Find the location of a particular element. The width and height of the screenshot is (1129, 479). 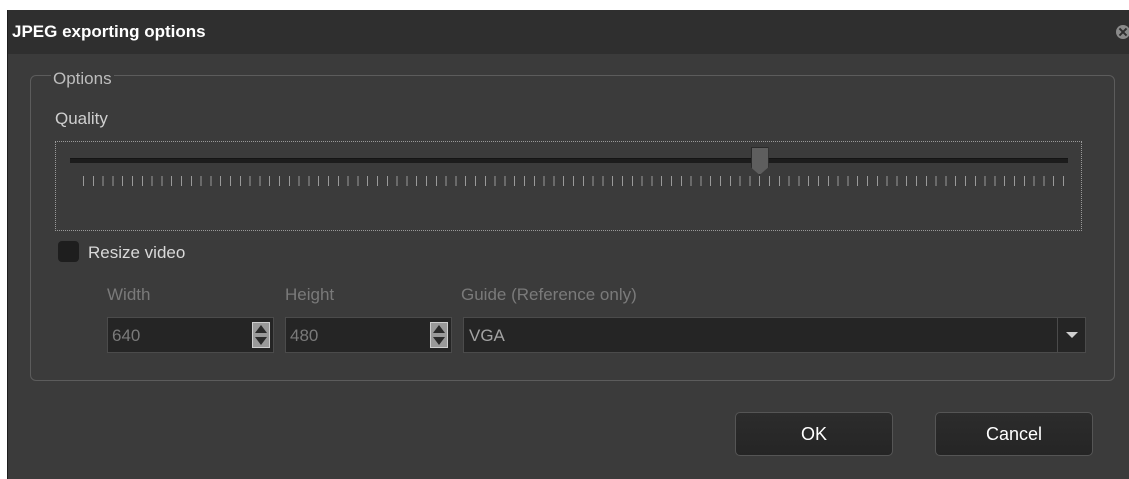

height-spinner-icon is located at coordinates (439, 335).